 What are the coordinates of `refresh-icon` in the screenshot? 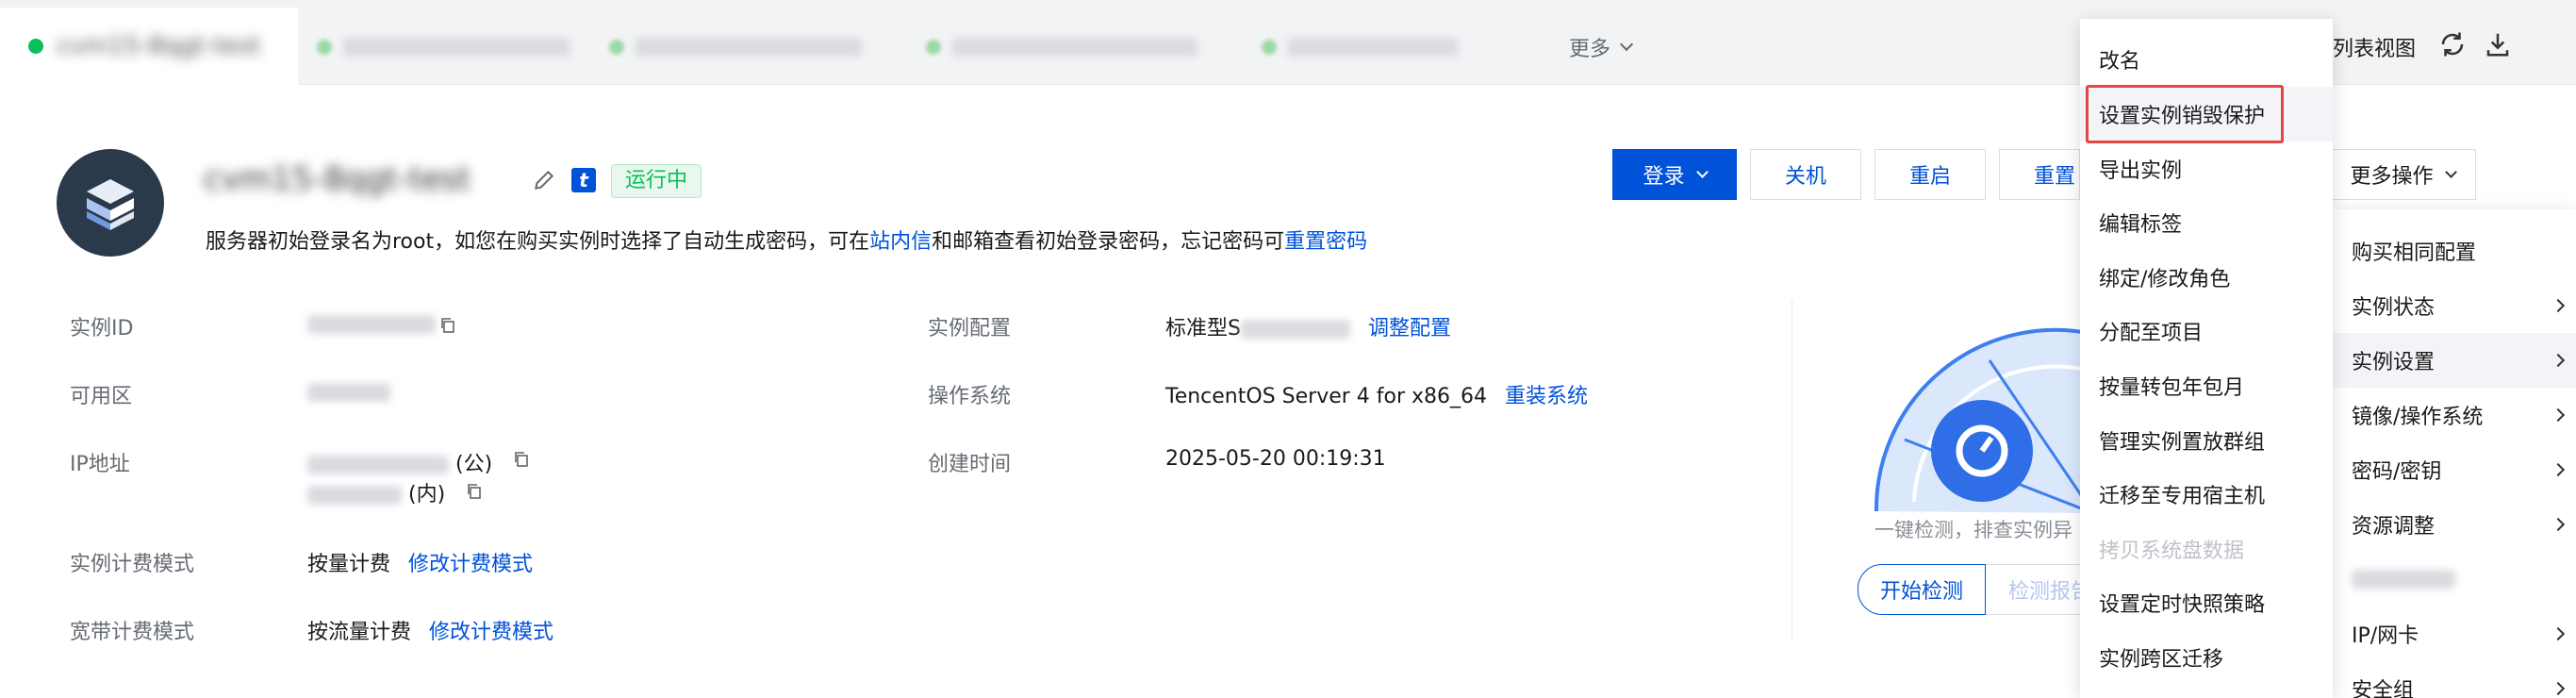 It's located at (2452, 44).